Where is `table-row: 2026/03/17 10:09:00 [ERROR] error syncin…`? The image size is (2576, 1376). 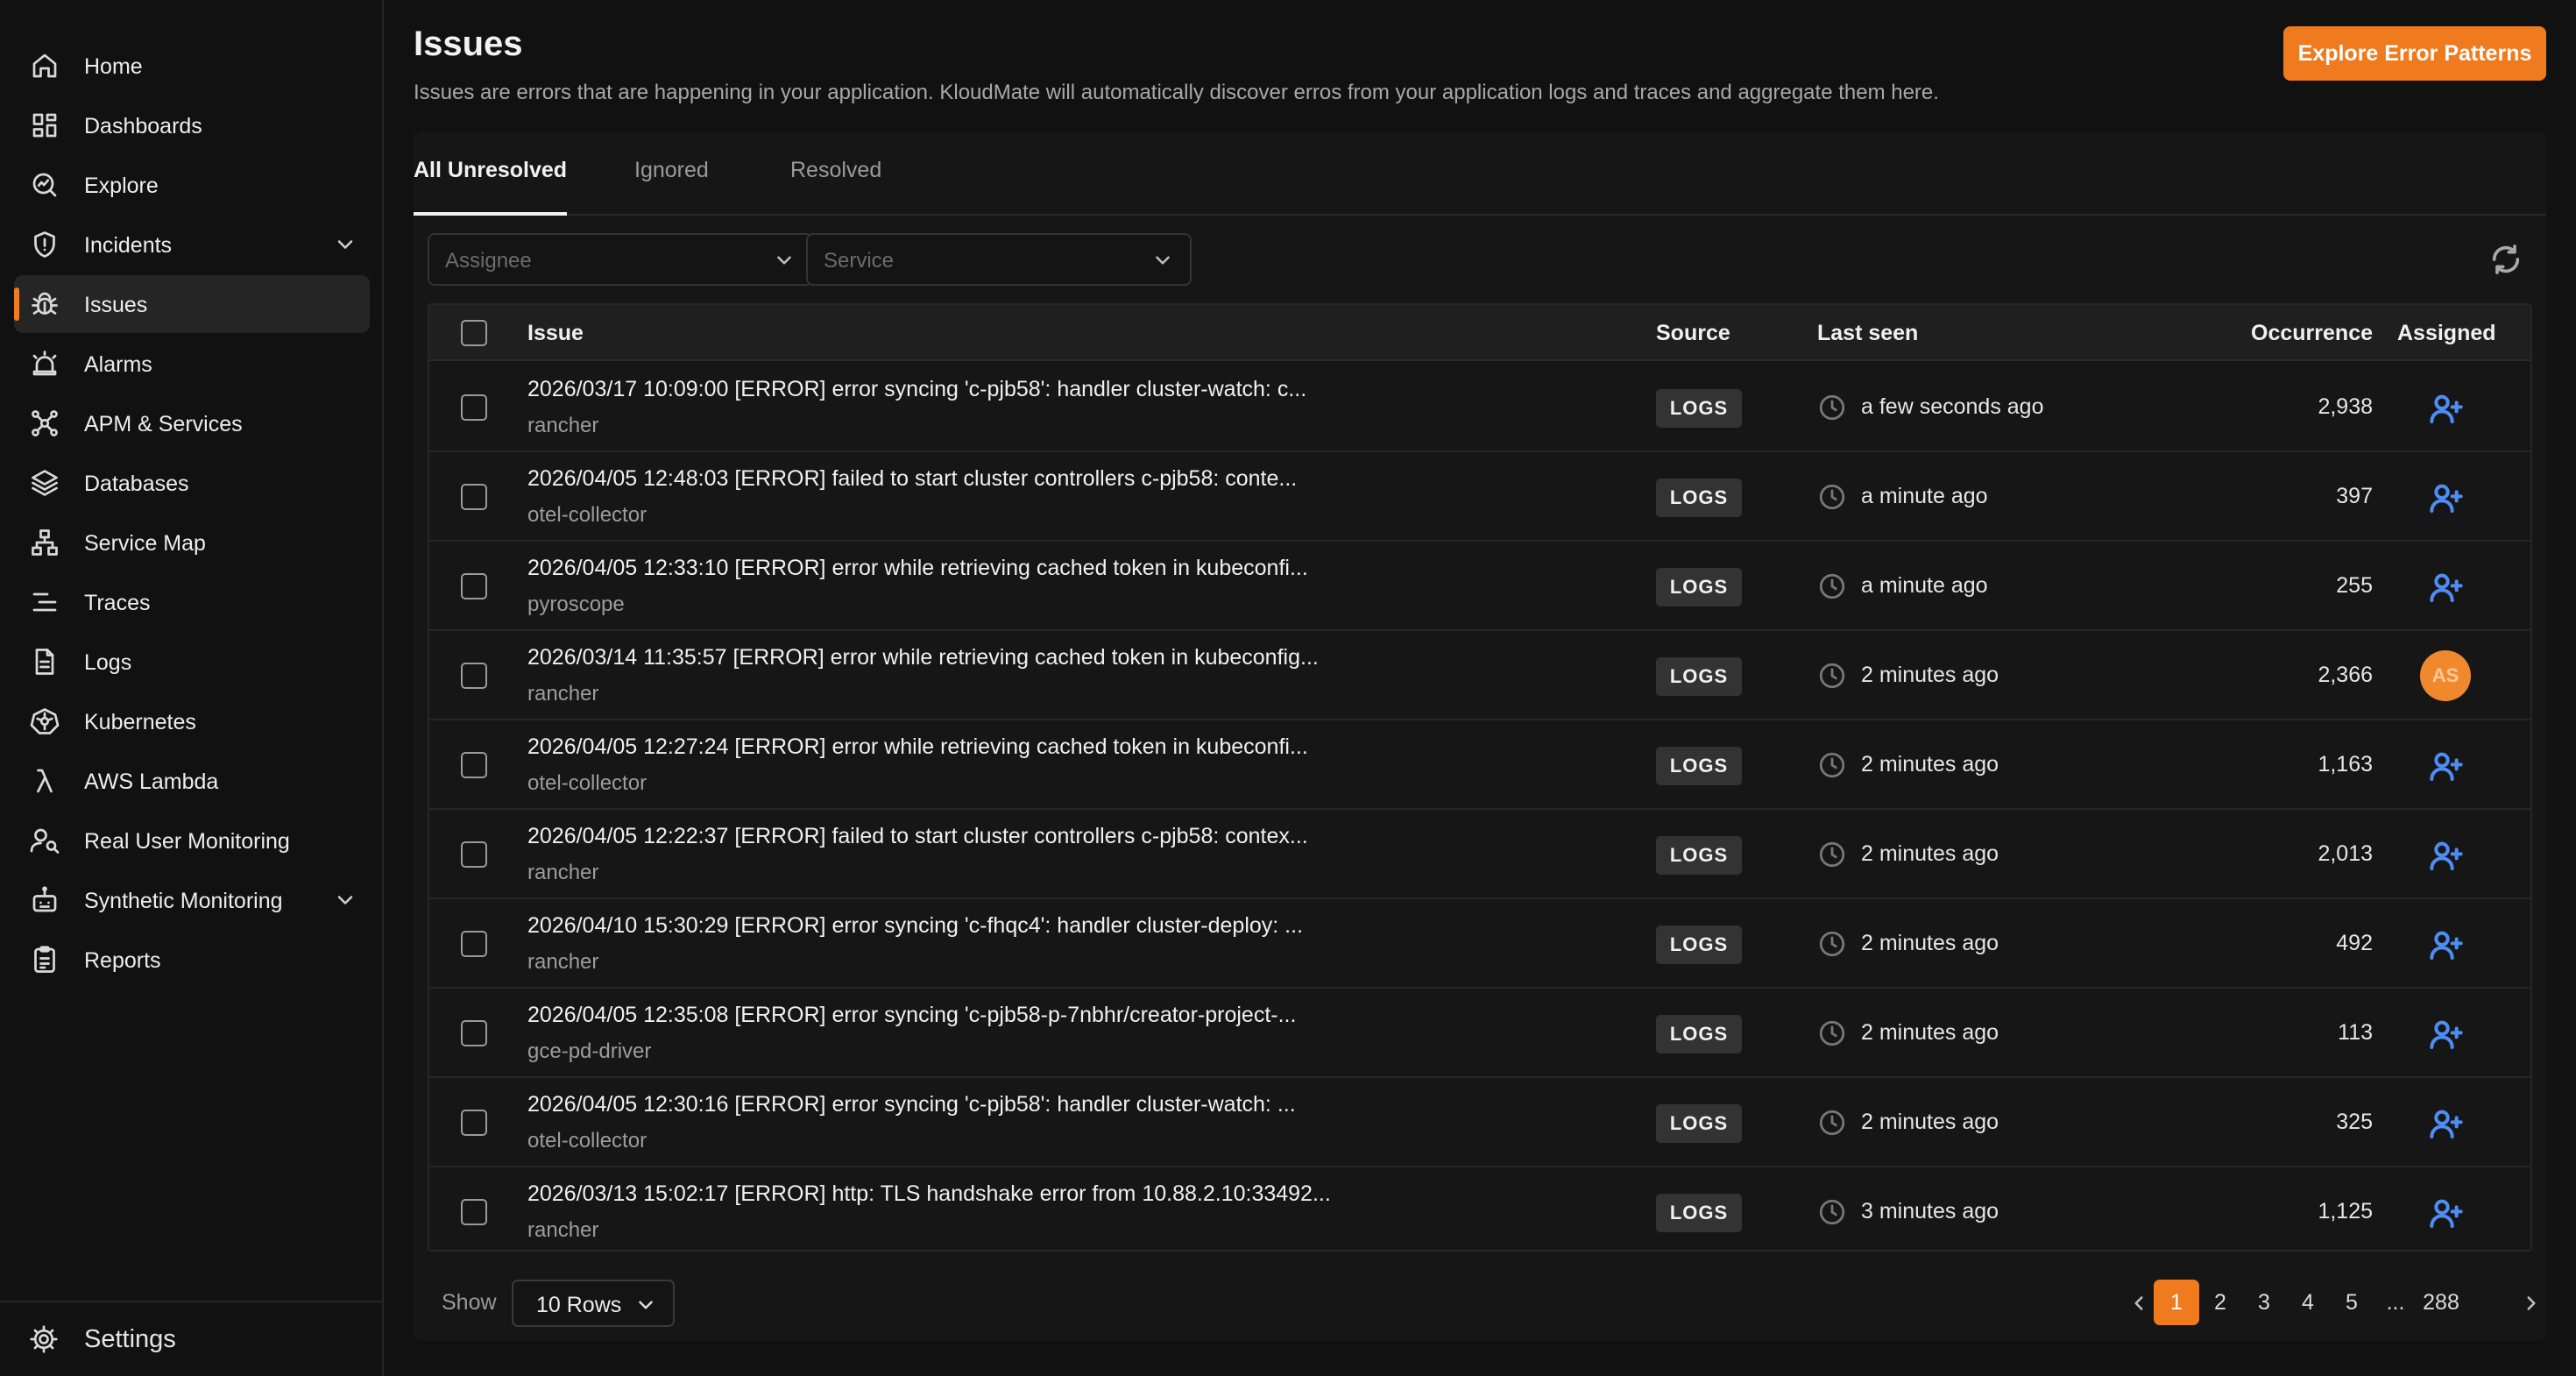 table-row: 2026/03/17 10:09:00 [ERROR] error syncin… is located at coordinates (1479, 407).